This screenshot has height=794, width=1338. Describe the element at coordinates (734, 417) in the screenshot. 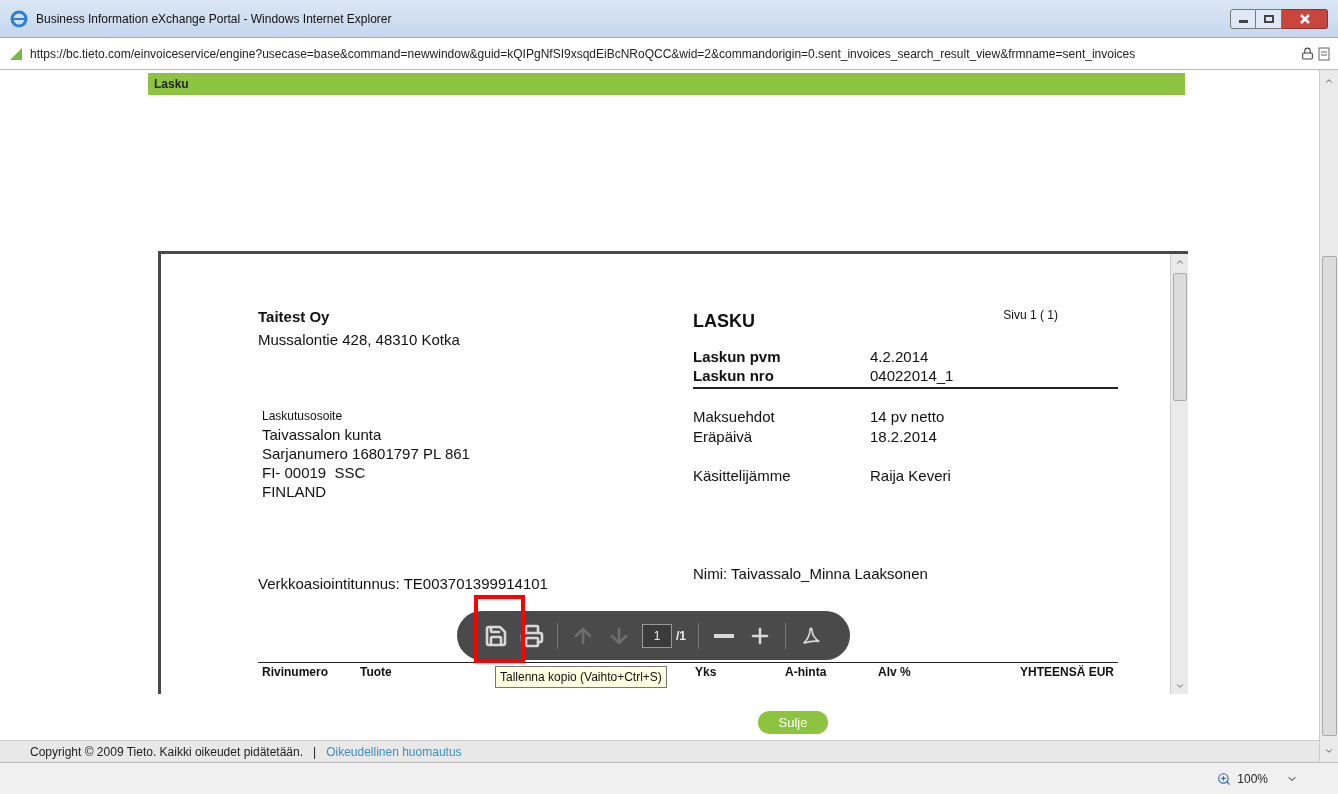

I see `field-label: Maksuehdot` at that location.